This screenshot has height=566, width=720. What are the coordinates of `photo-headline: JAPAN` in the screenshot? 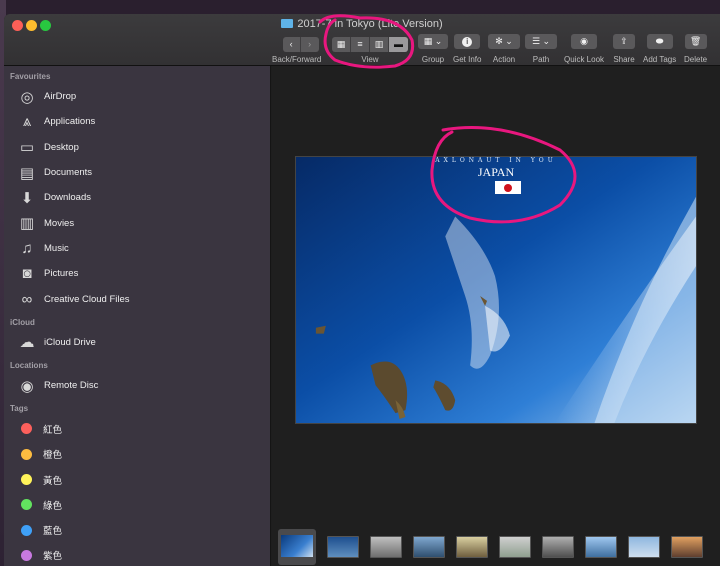 It's located at (496, 172).